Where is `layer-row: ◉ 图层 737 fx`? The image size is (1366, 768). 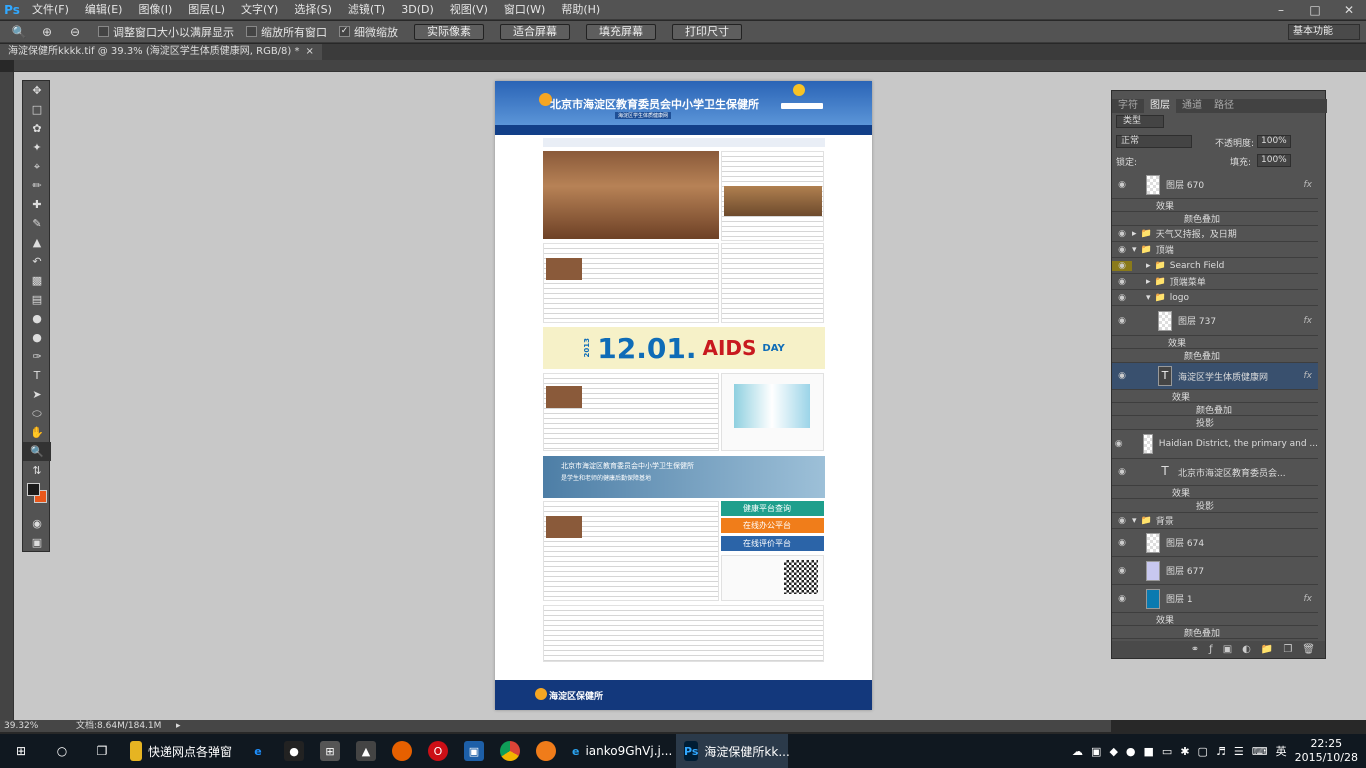 layer-row: ◉ 图层 737 fx is located at coordinates (1215, 321).